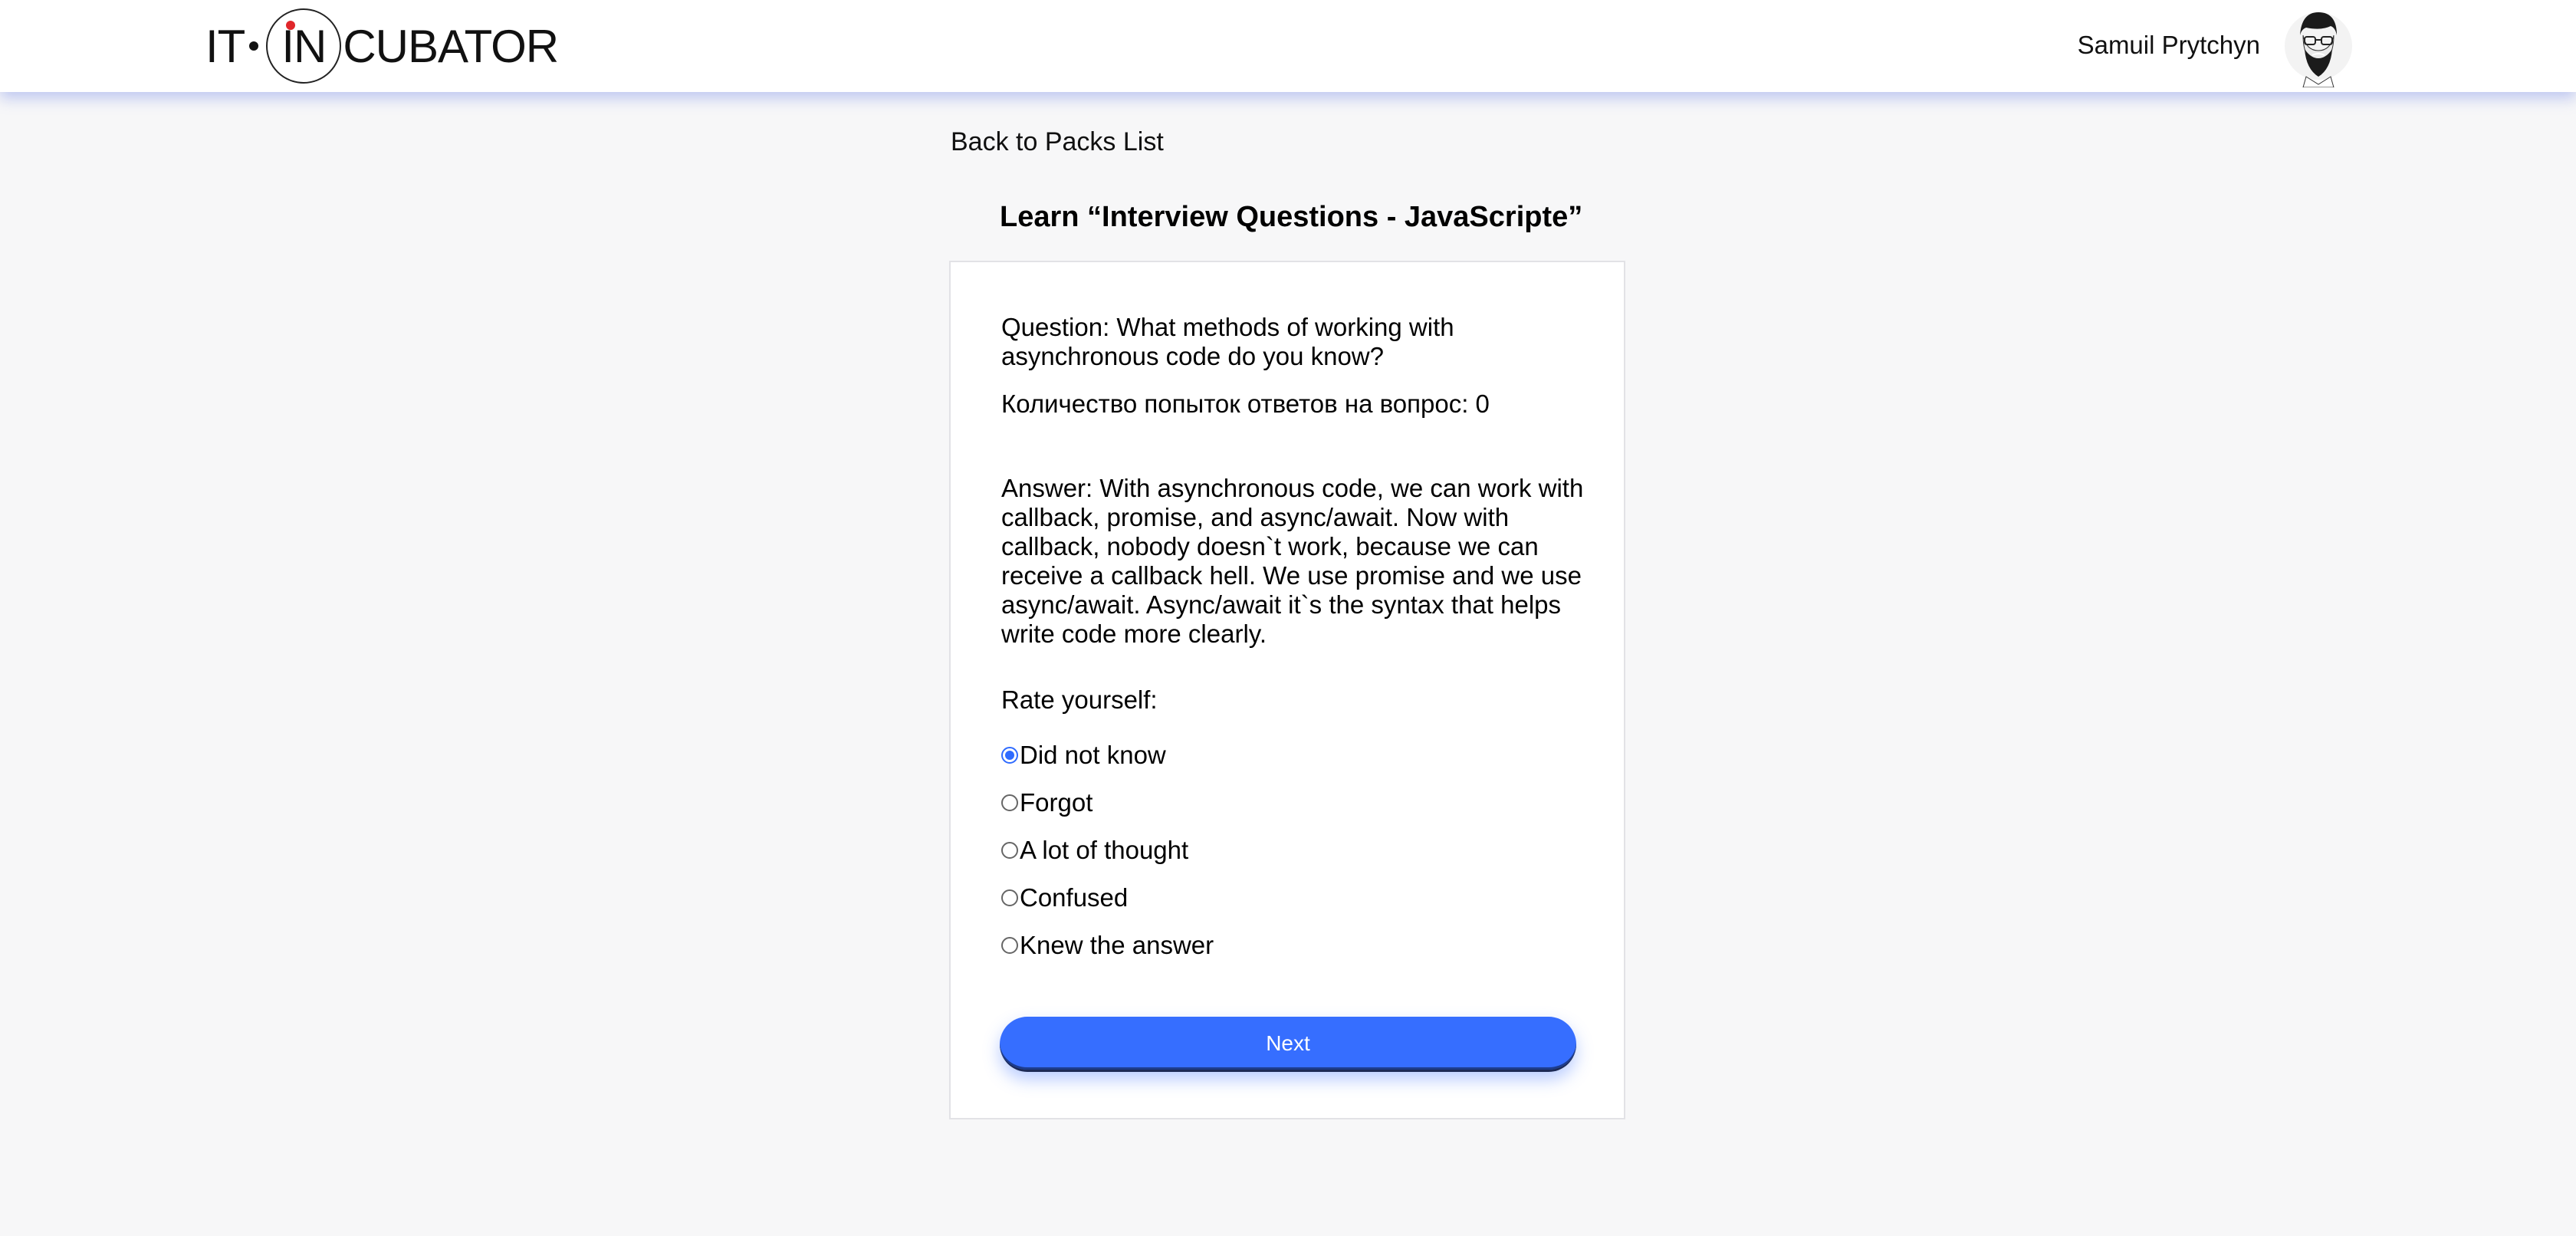  I want to click on radio-forgot, so click(1010, 802).